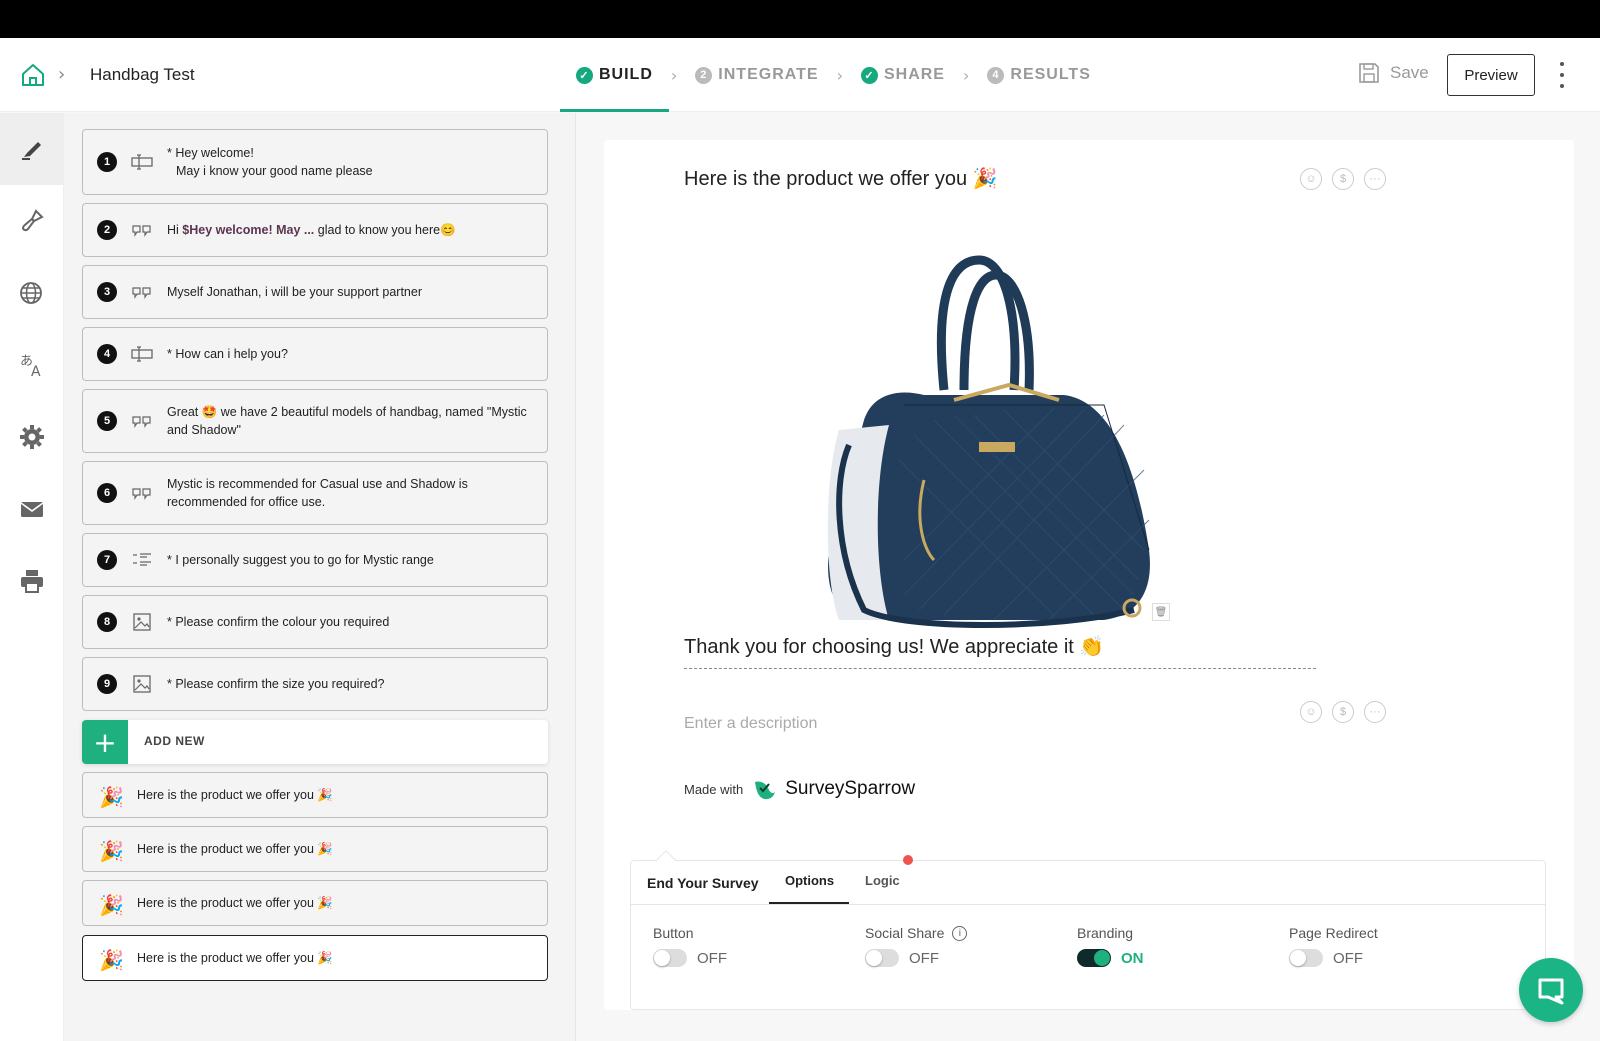  I want to click on question-number: 6, so click(107, 493).